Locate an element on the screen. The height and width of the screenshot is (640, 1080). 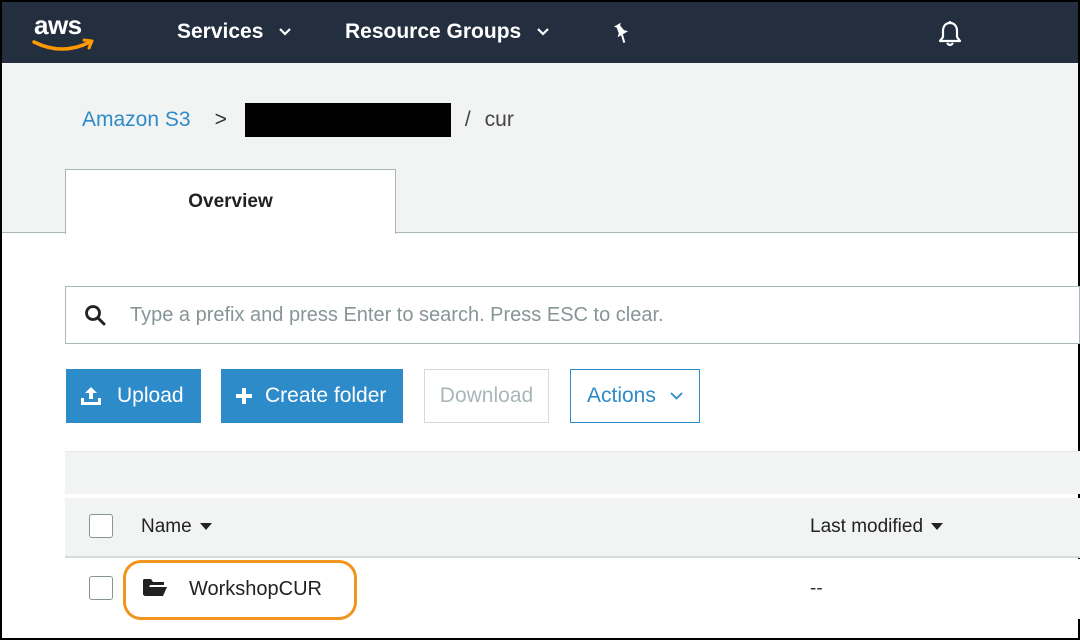
pin-icon is located at coordinates (621, 33).